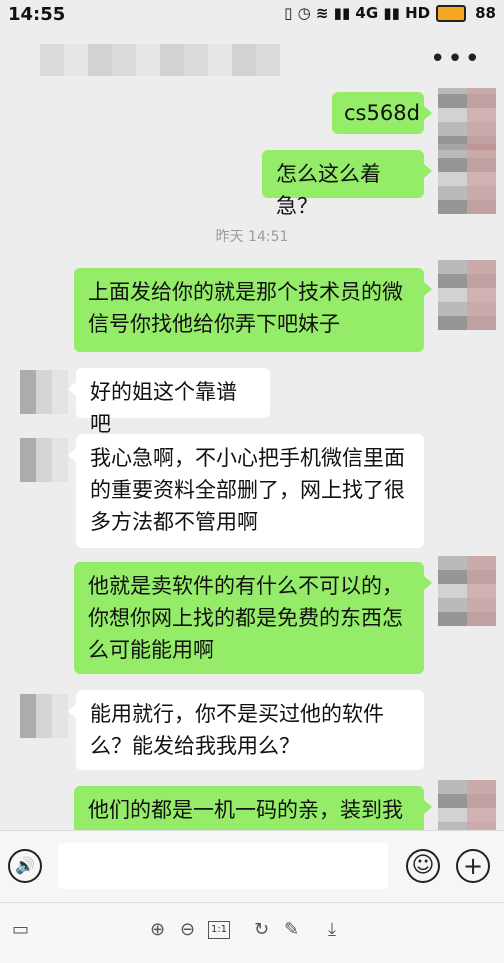 The width and height of the screenshot is (504, 963). What do you see at coordinates (187, 929) in the screenshot?
I see `zoom-out-icon: ⊖` at bounding box center [187, 929].